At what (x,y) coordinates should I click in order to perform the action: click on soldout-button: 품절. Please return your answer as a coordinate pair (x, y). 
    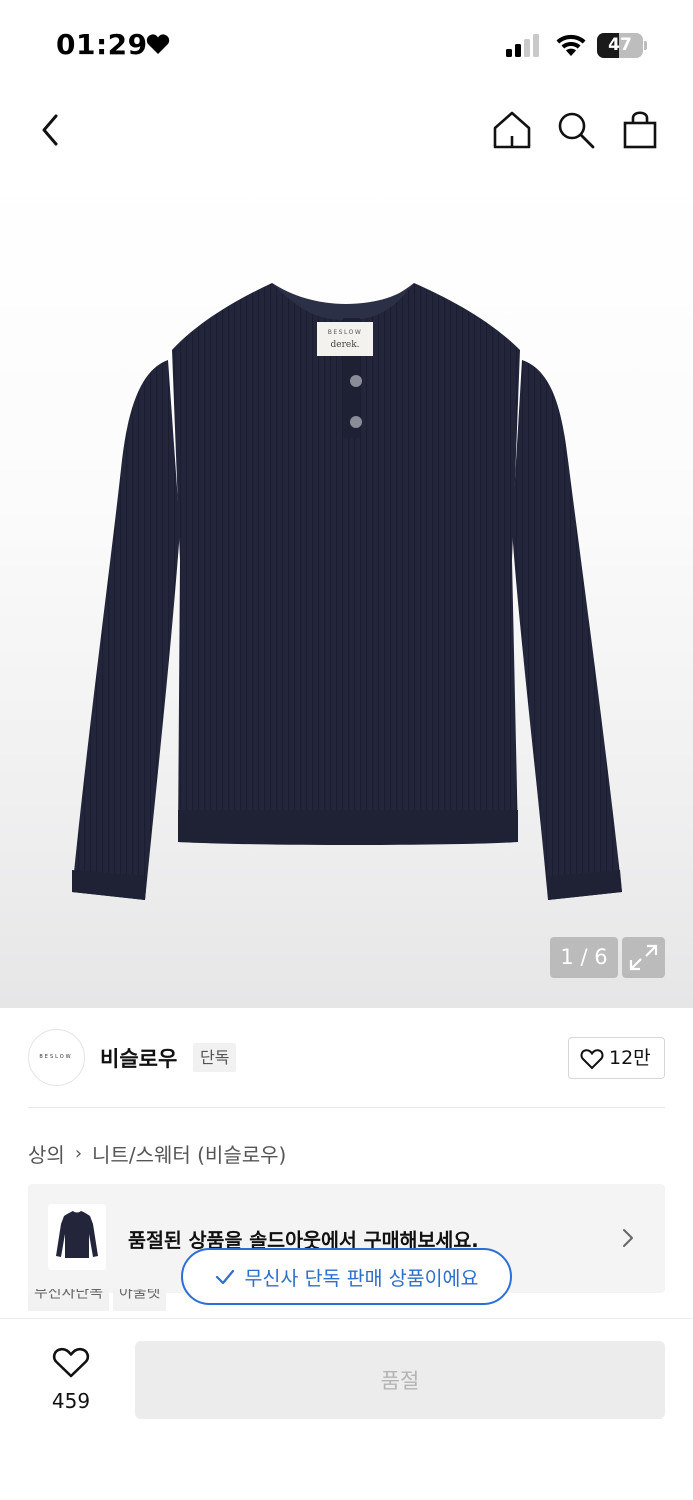
    Looking at the image, I should click on (400, 1380).